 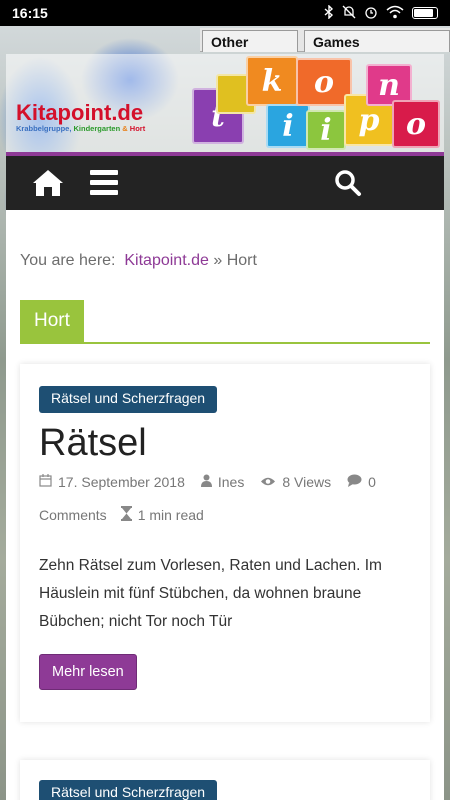 What do you see at coordinates (372, 482) in the screenshot?
I see `post-comments-count: 0` at bounding box center [372, 482].